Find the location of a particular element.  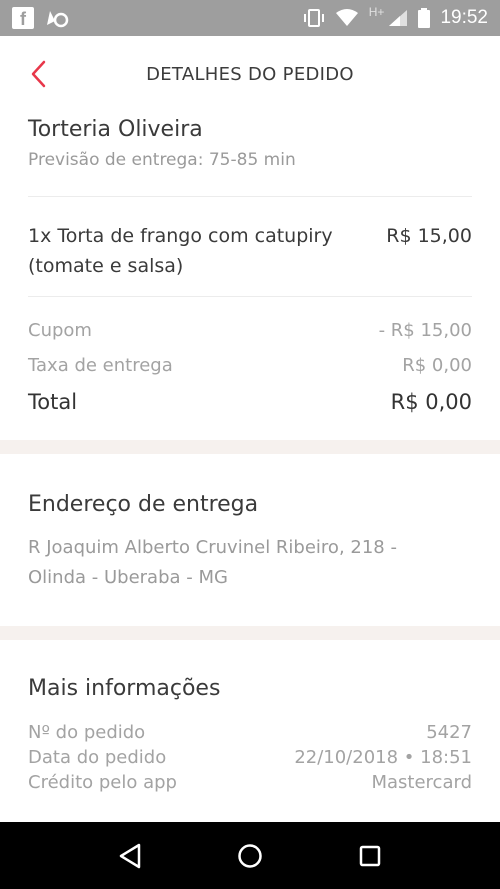

status-bar-left: f is located at coordinates (41, 18).